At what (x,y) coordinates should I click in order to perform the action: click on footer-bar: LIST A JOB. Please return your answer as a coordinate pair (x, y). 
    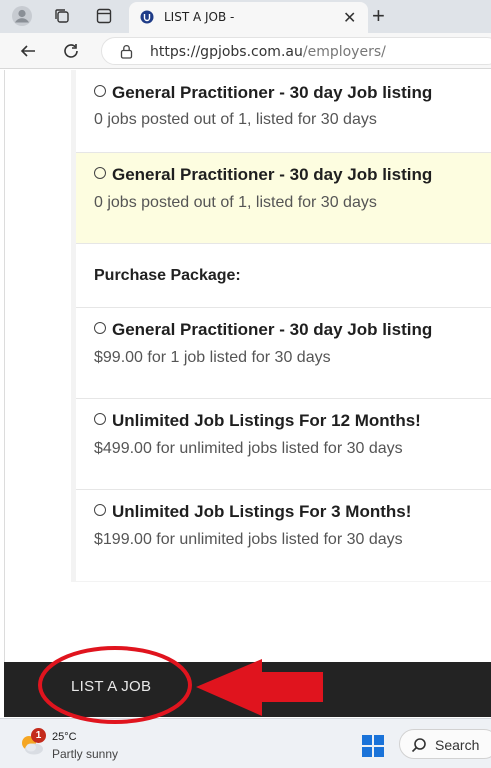
    Looking at the image, I should click on (247, 689).